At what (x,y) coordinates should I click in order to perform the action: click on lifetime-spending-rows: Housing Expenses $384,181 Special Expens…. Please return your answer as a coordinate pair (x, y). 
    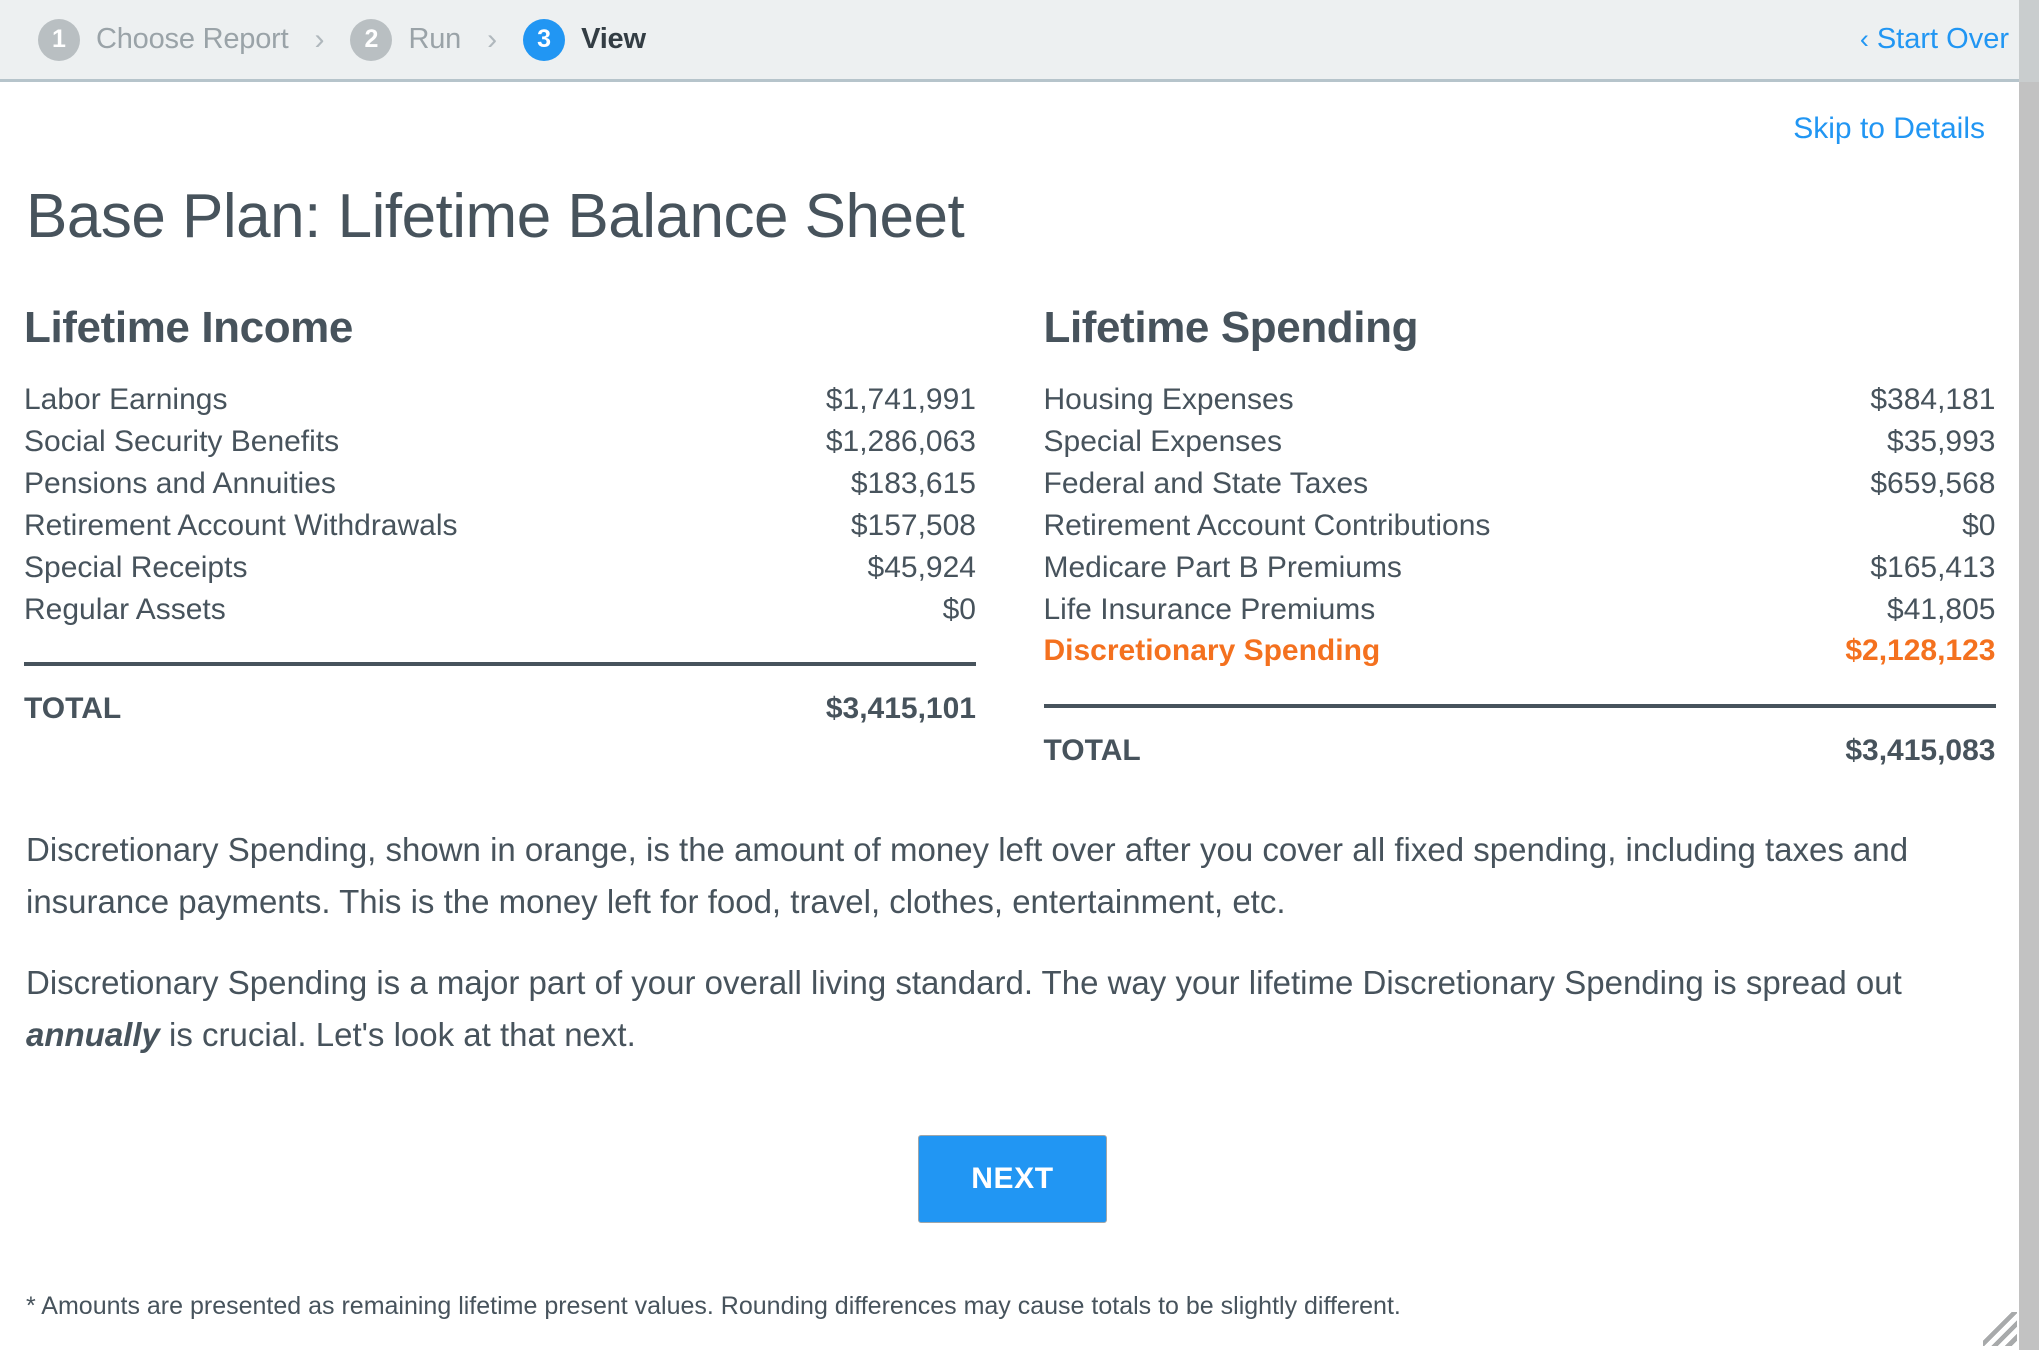
    Looking at the image, I should click on (1520, 525).